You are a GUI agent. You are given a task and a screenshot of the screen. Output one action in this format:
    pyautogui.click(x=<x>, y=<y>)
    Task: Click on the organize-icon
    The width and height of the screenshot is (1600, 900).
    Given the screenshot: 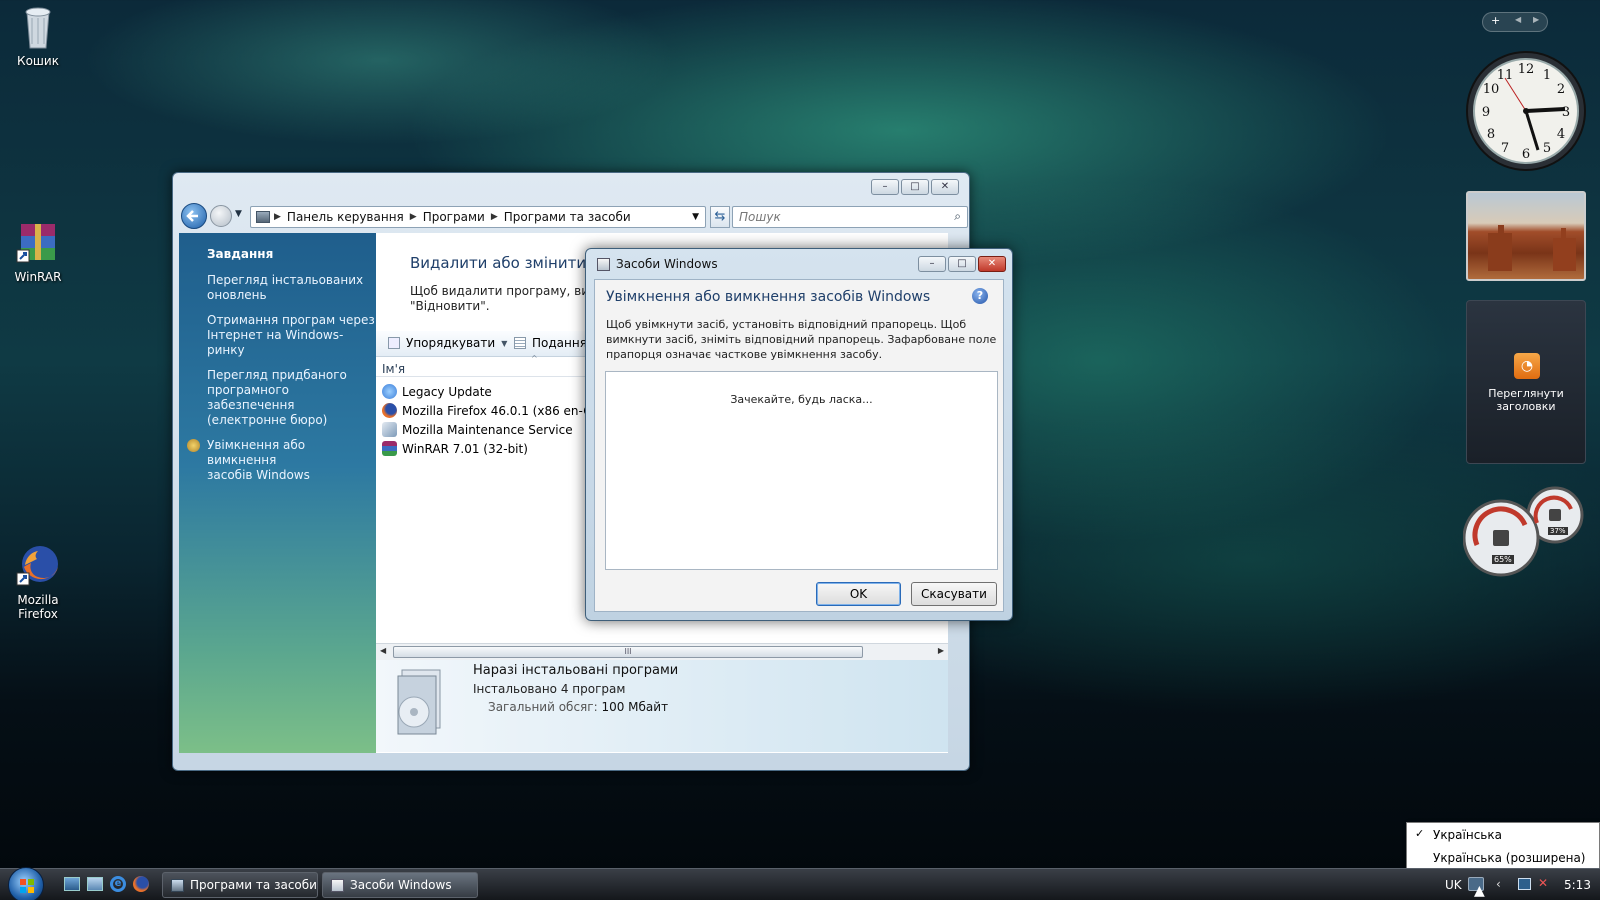 What is the action you would take?
    pyautogui.click(x=394, y=343)
    